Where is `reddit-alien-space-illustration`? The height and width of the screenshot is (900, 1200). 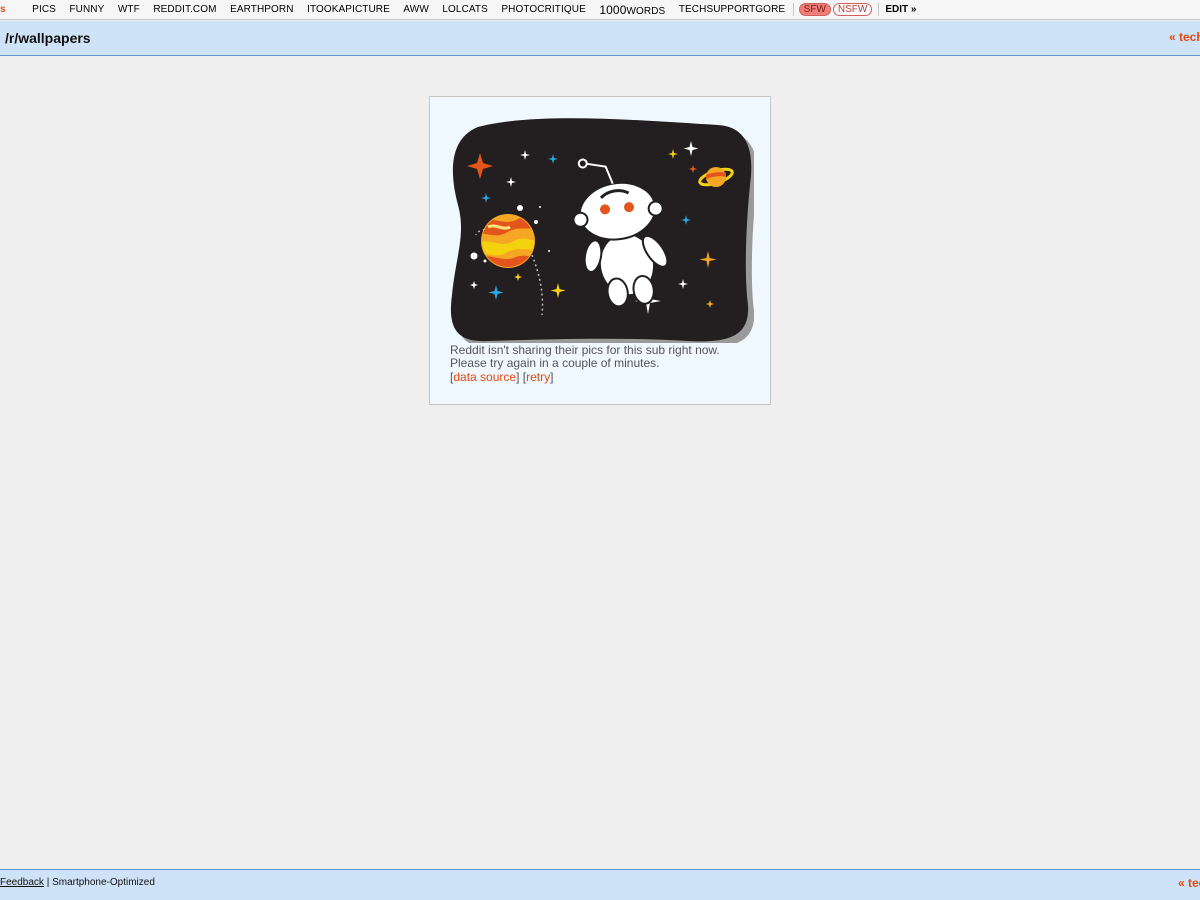
reddit-alien-space-illustration is located at coordinates (602, 230).